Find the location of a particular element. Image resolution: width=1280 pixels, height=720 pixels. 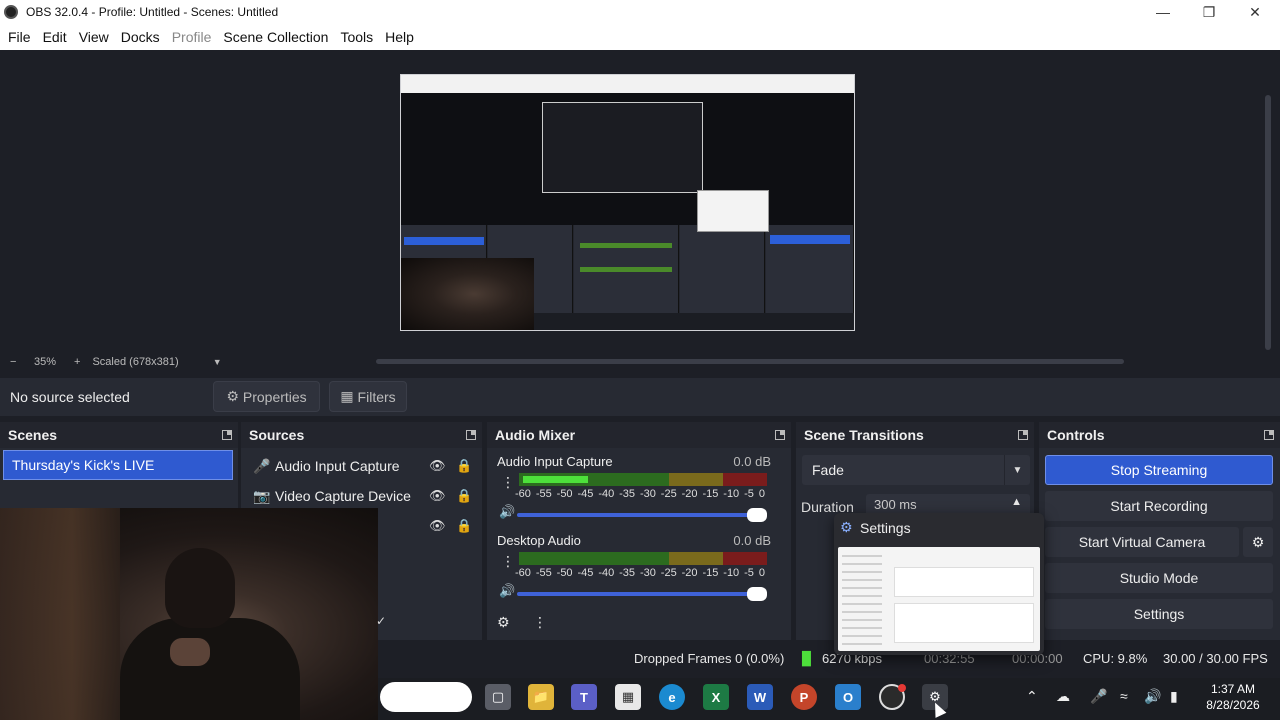

meter-tick-label: -20 is located at coordinates (689, 494).